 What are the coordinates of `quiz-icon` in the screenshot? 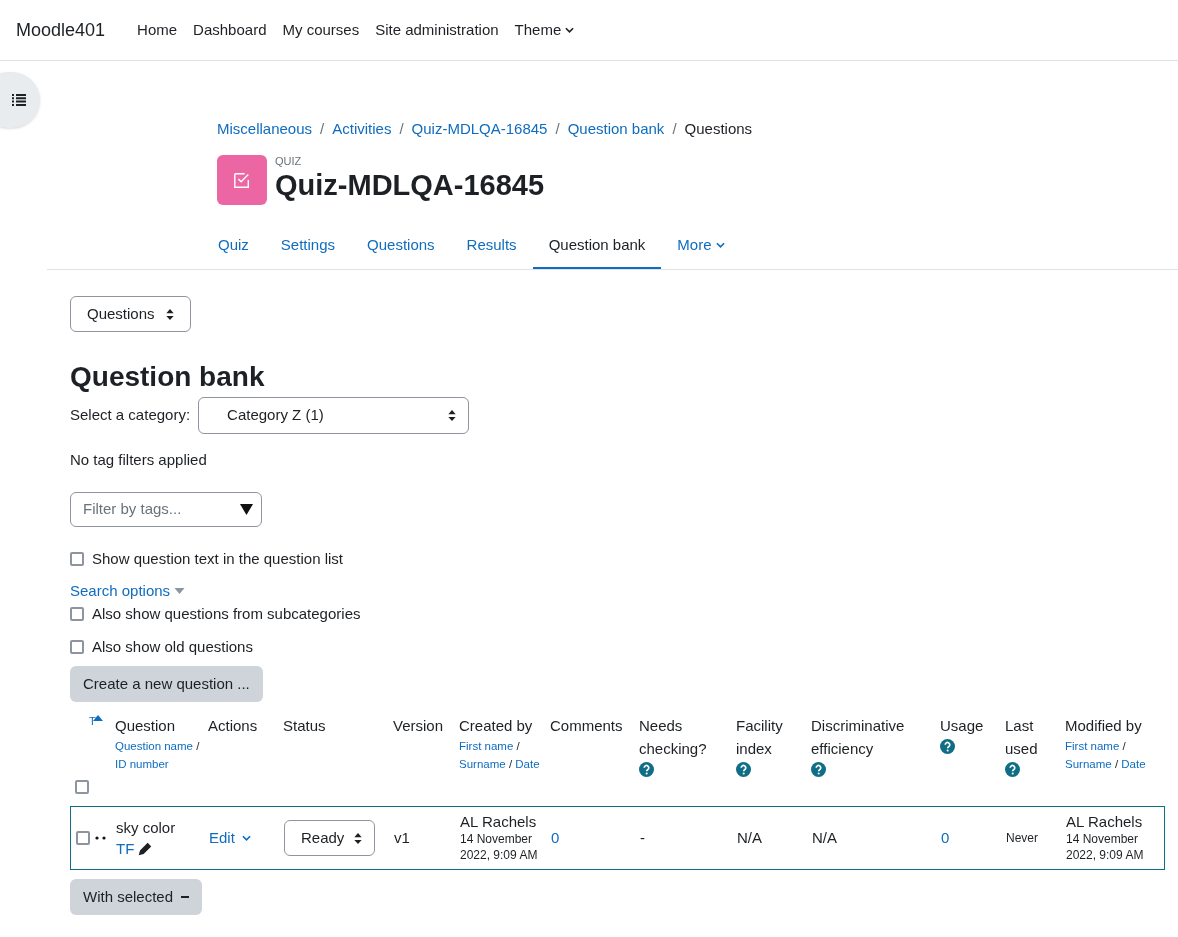 It's located at (242, 179).